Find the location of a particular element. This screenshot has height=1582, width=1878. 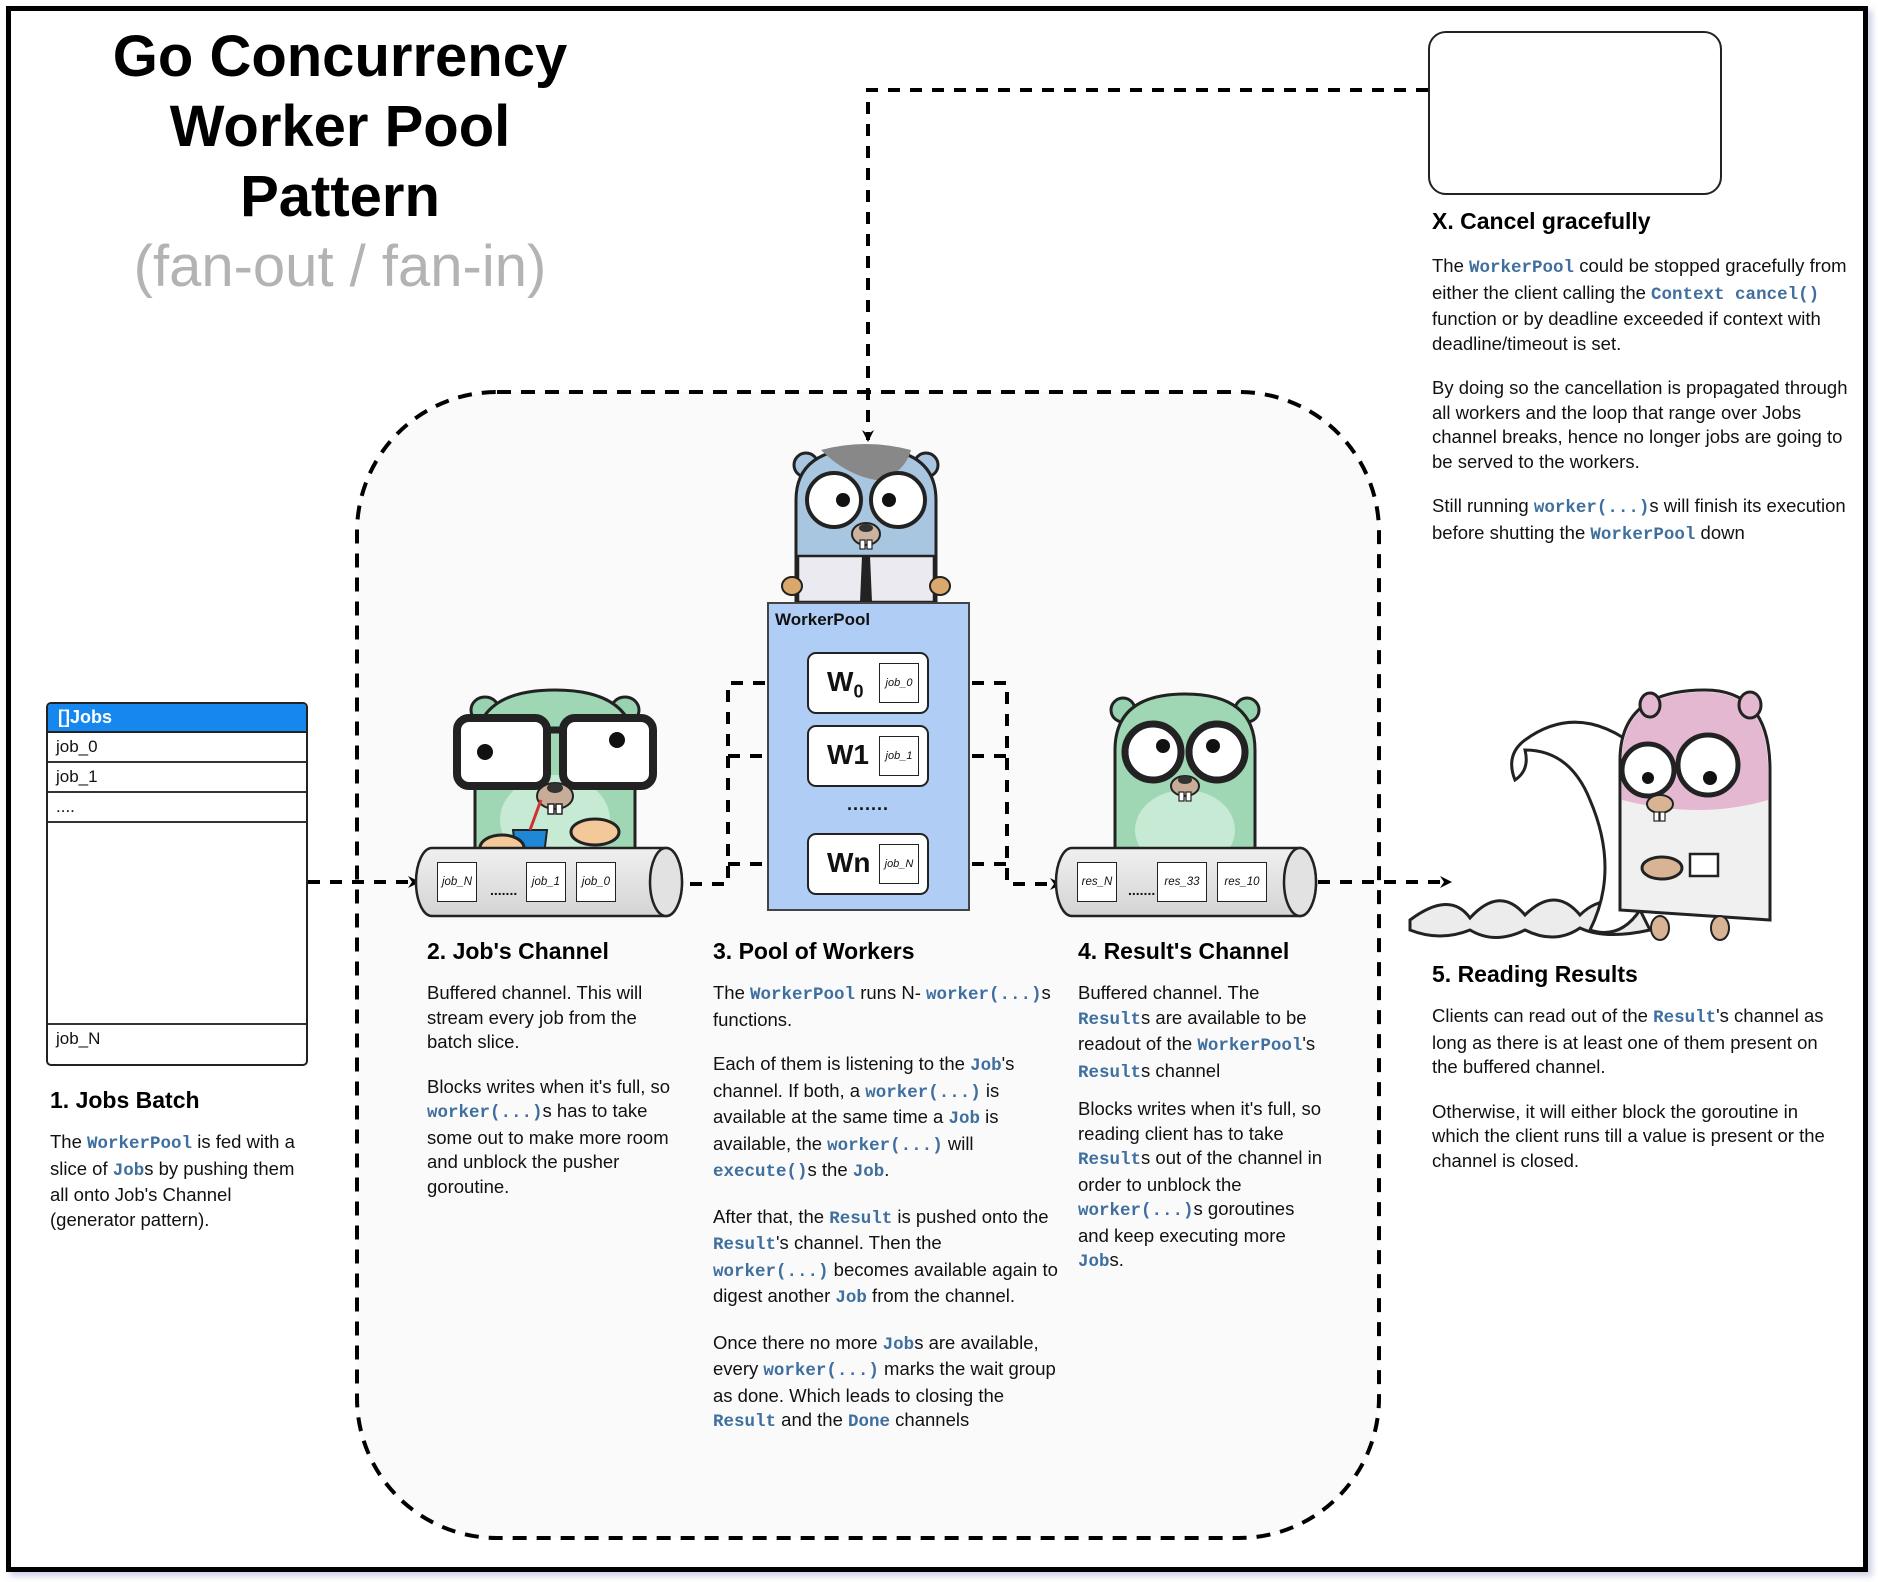

worker-pool-label: WorkerPool is located at coordinates (823, 619).